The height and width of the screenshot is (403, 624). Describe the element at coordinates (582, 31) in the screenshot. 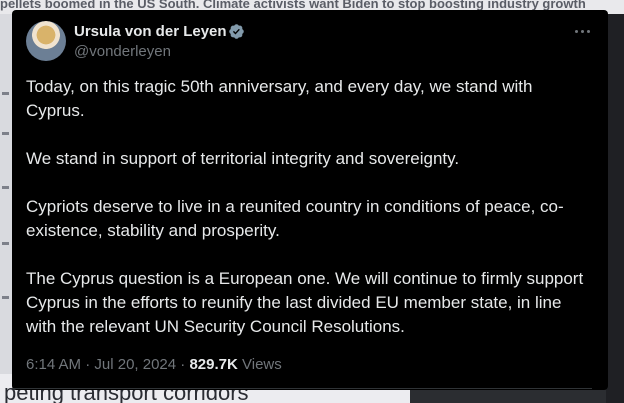

I see `more-options-icon` at that location.